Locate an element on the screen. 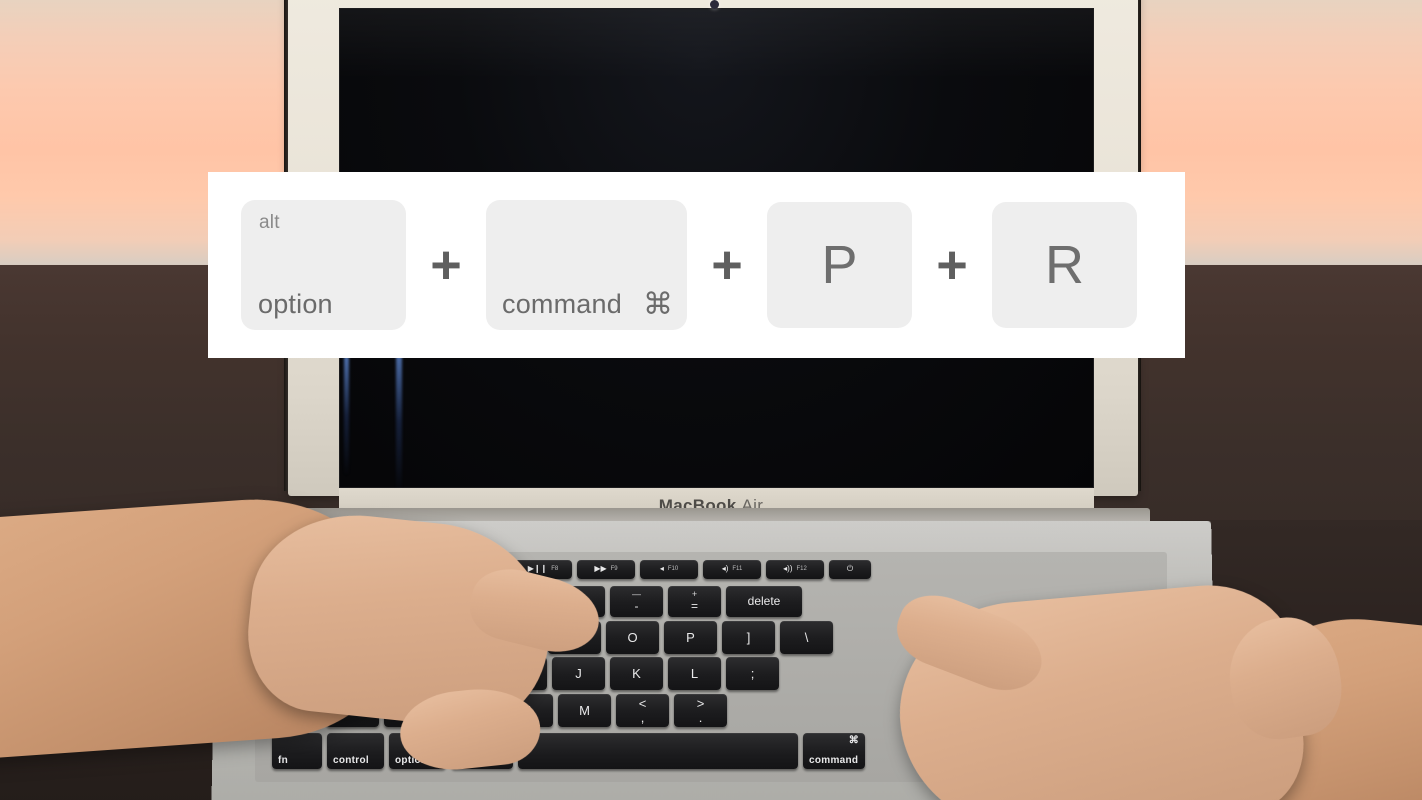 The width and height of the screenshot is (1422, 800). overlay-key-letter: R is located at coordinates (1064, 265).